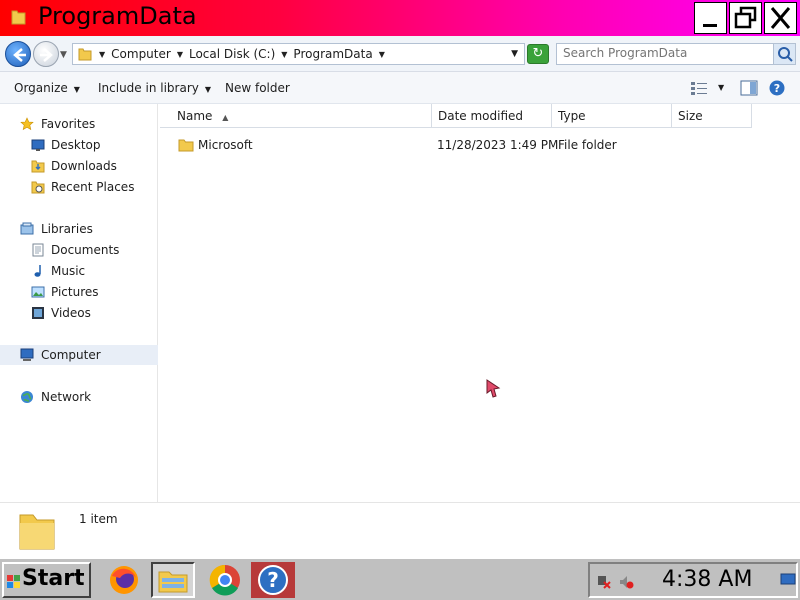  What do you see at coordinates (68, 271) in the screenshot?
I see `nav-label-music: Music` at bounding box center [68, 271].